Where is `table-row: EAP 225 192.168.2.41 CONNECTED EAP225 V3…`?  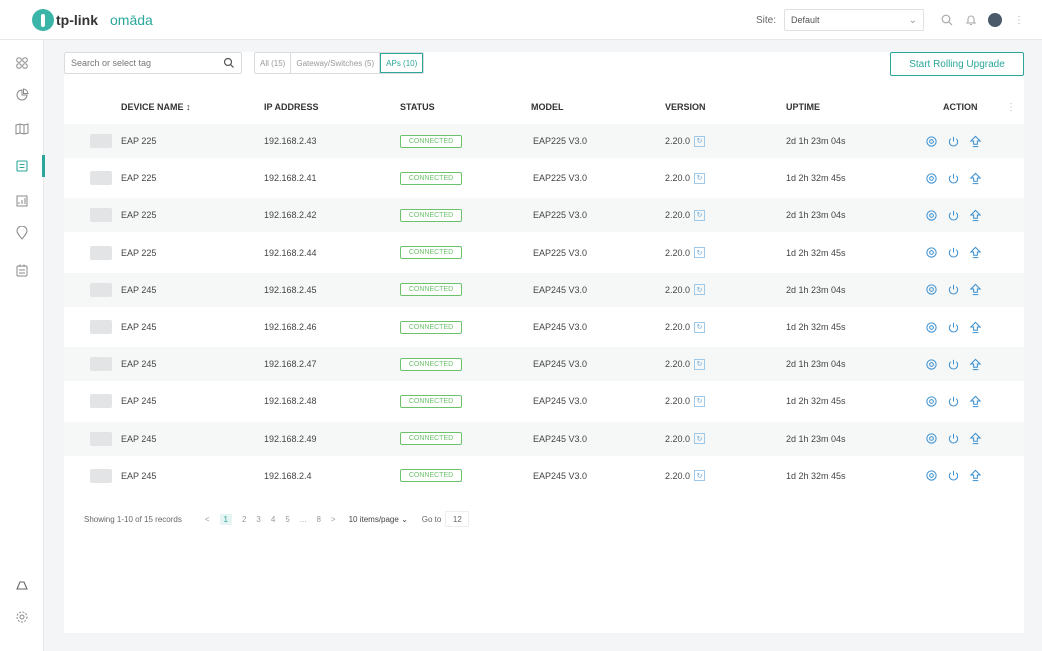 table-row: EAP 225 192.168.2.41 CONNECTED EAP225 V3… is located at coordinates (544, 178).